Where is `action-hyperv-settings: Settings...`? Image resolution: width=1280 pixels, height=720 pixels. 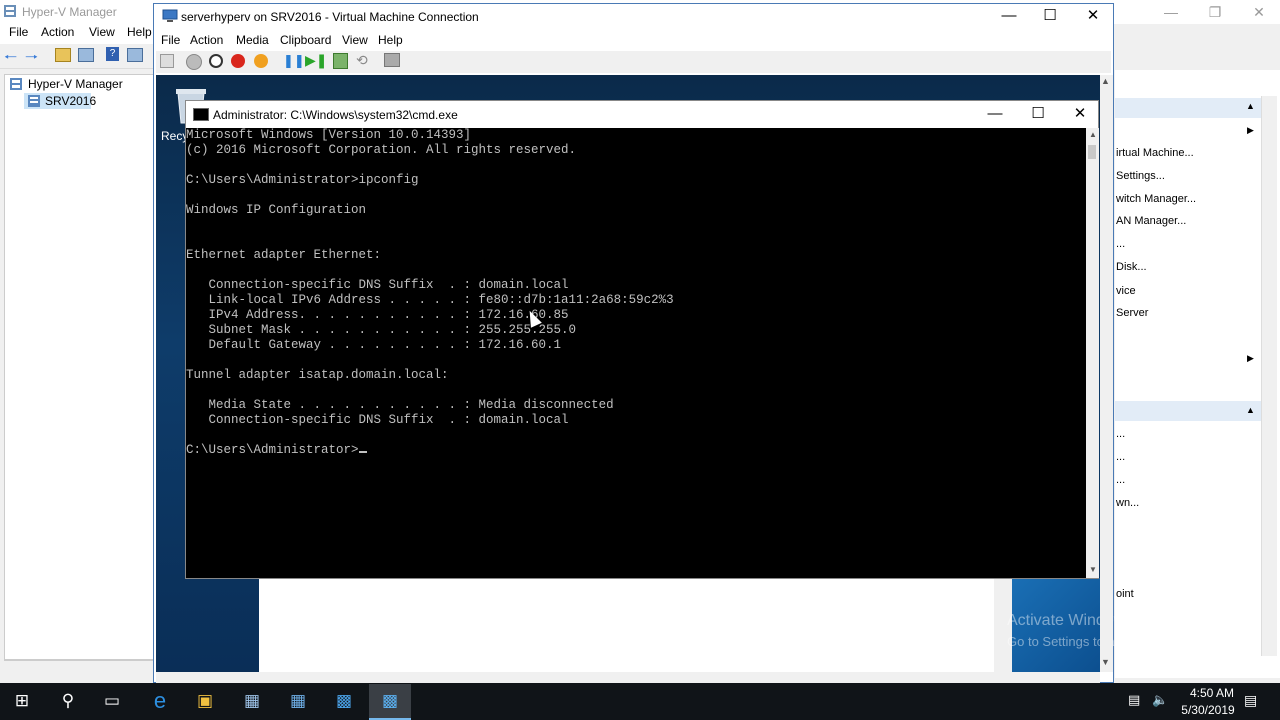
action-hyperv-settings: Settings... is located at coordinates (1140, 176).